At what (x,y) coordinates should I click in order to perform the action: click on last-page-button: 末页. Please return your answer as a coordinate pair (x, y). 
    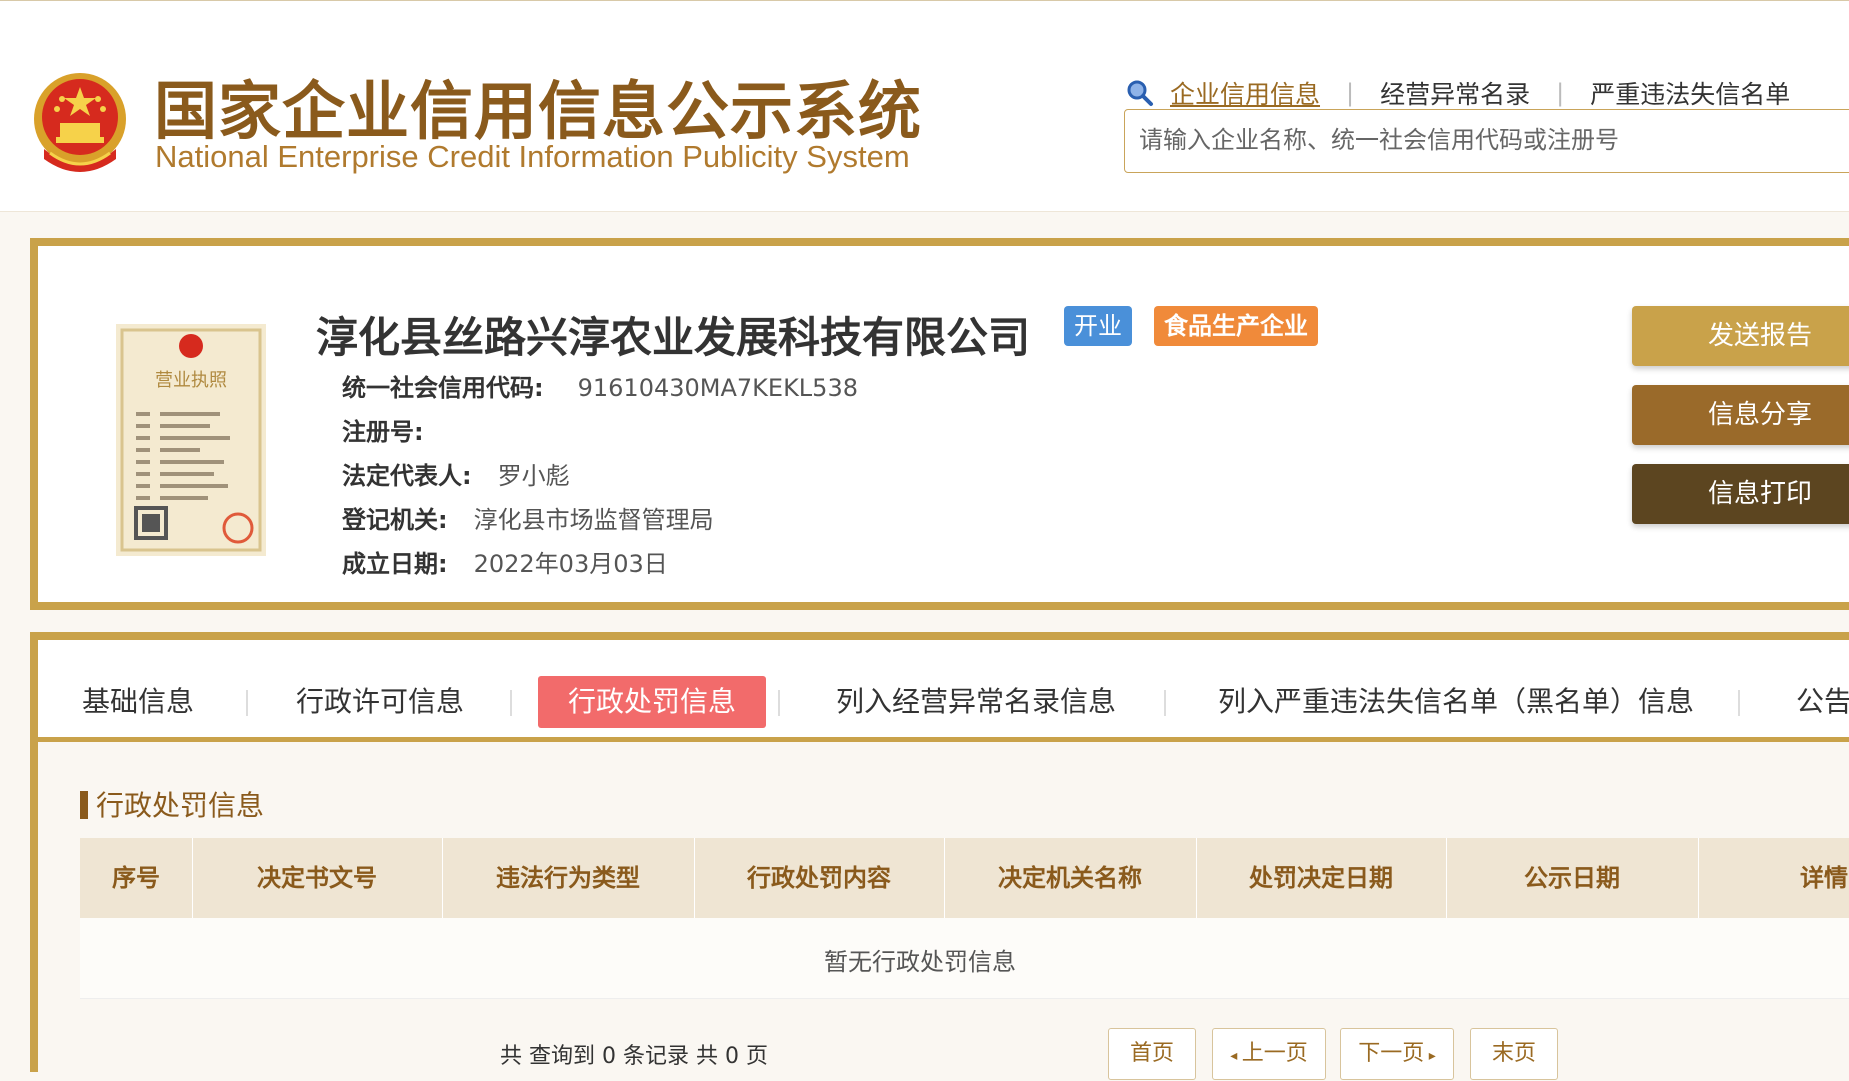
    Looking at the image, I should click on (1514, 1054).